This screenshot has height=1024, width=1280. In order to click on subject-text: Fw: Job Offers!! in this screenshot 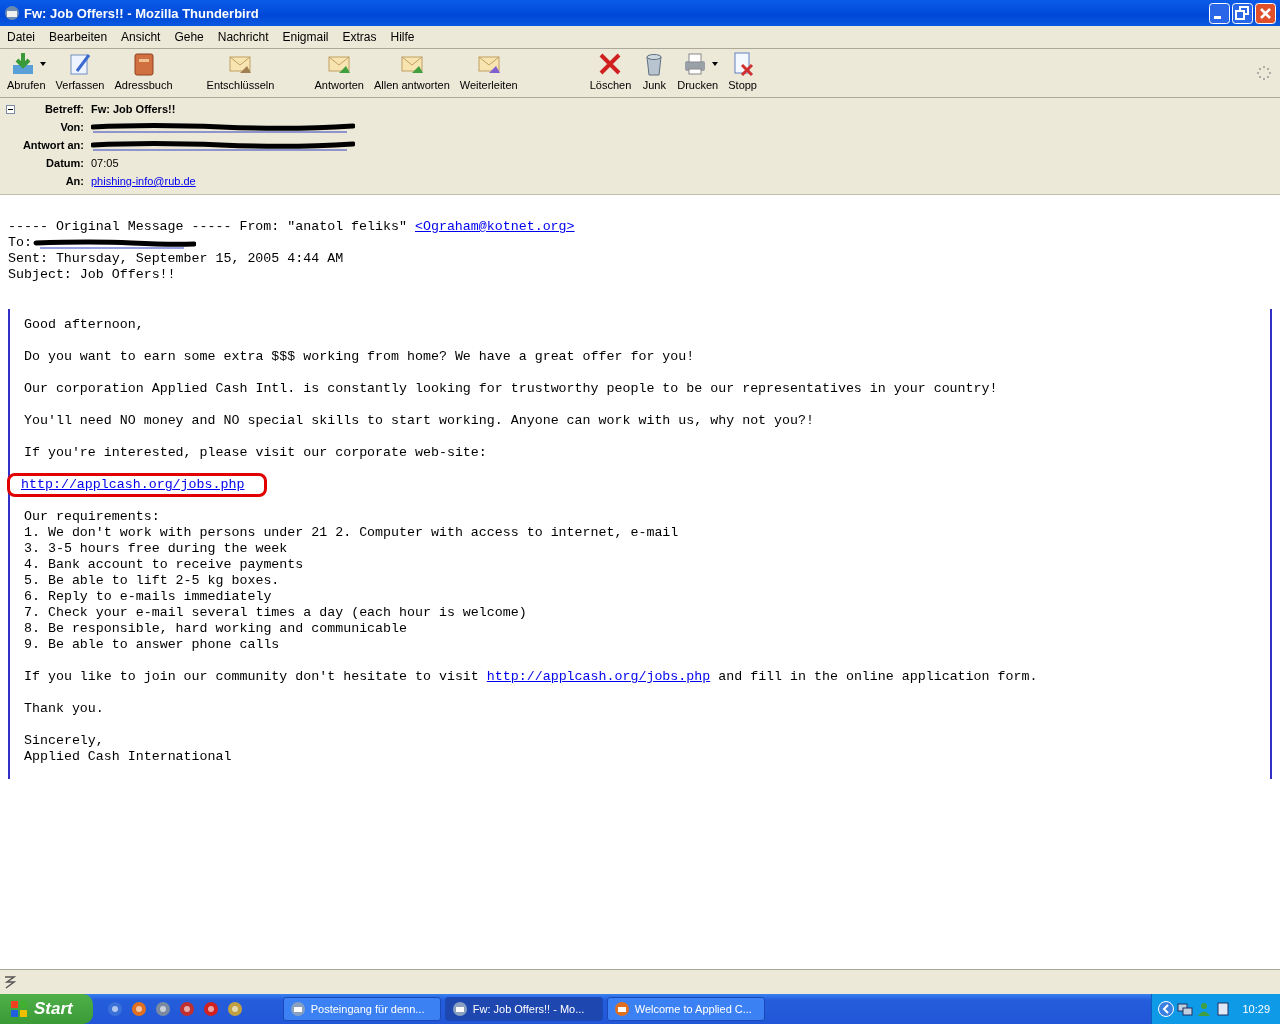, I will do `click(133, 109)`.